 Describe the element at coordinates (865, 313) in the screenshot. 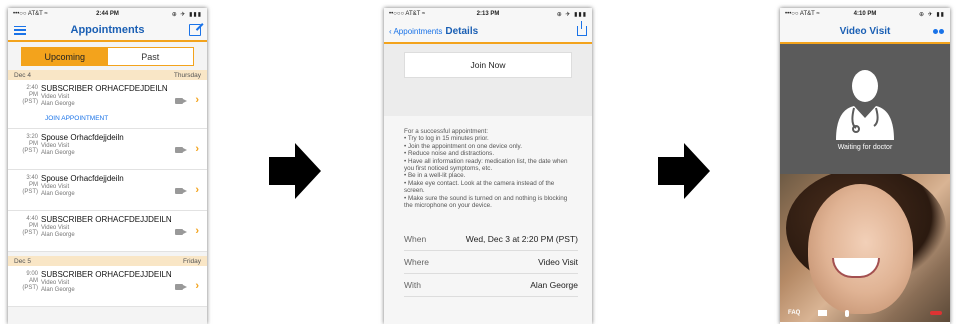

I see `call-controls: FAQ` at that location.